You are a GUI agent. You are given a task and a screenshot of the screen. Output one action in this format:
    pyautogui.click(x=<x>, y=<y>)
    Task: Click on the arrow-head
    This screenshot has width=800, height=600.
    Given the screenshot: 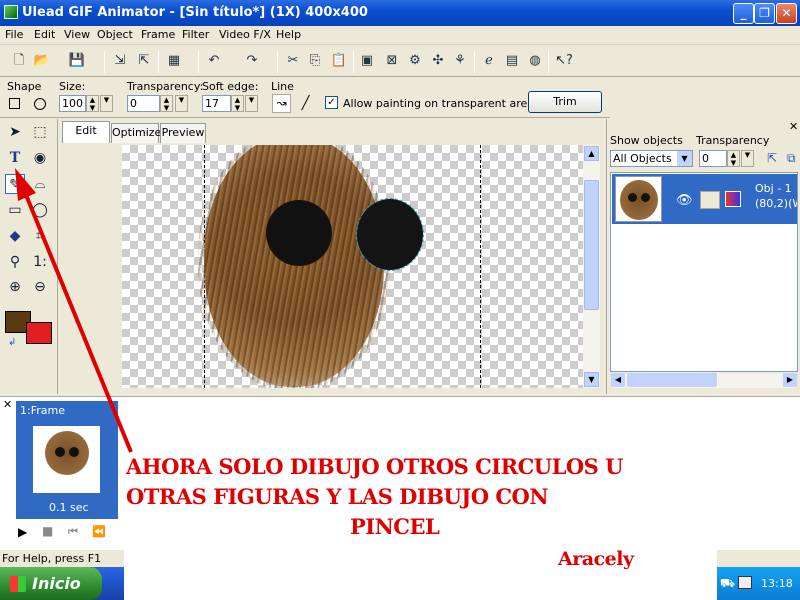 What is the action you would take?
    pyautogui.click(x=25, y=184)
    